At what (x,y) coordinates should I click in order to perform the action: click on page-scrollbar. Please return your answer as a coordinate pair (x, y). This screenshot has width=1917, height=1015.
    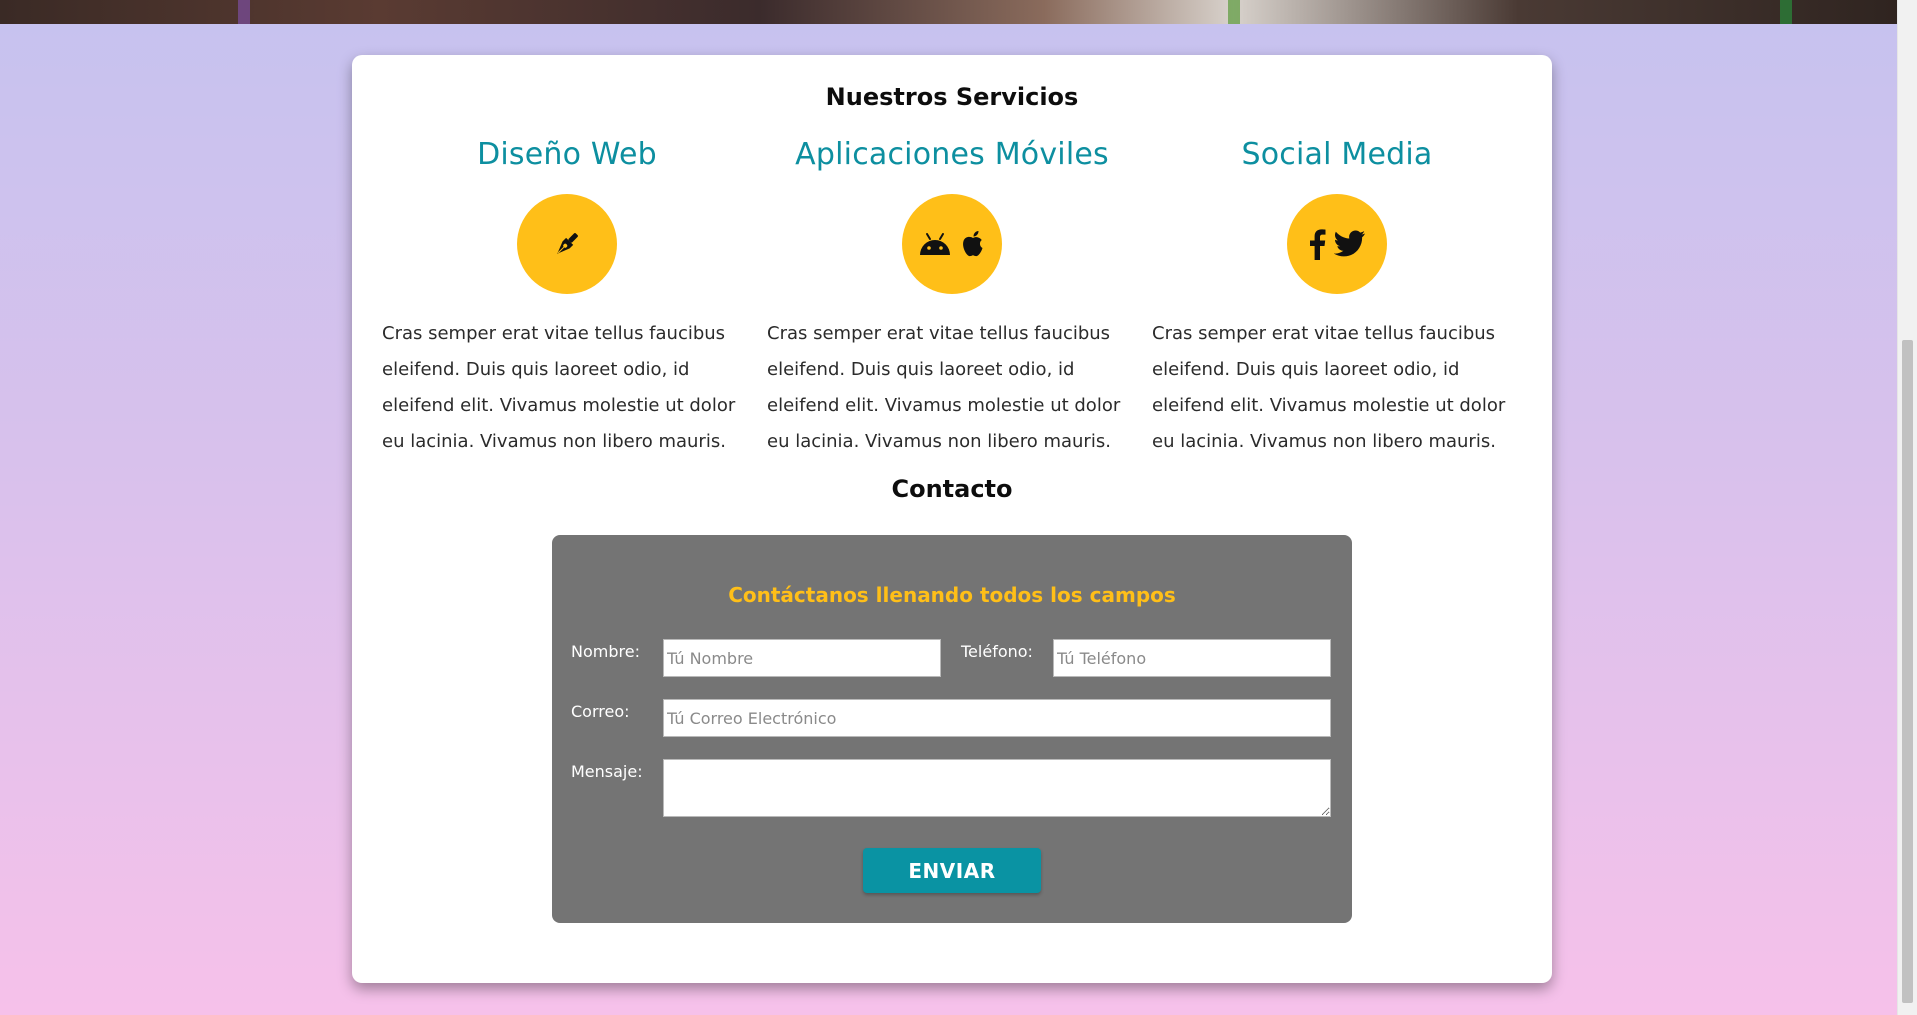
    Looking at the image, I should click on (1907, 507).